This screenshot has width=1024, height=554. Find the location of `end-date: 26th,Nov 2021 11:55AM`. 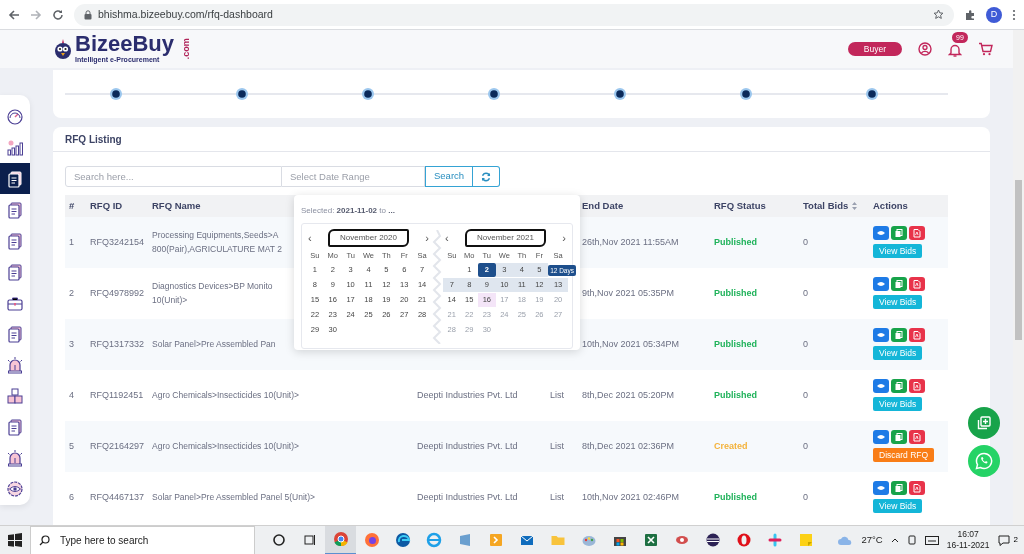

end-date: 26th,Nov 2021 11:55AM is located at coordinates (630, 241).